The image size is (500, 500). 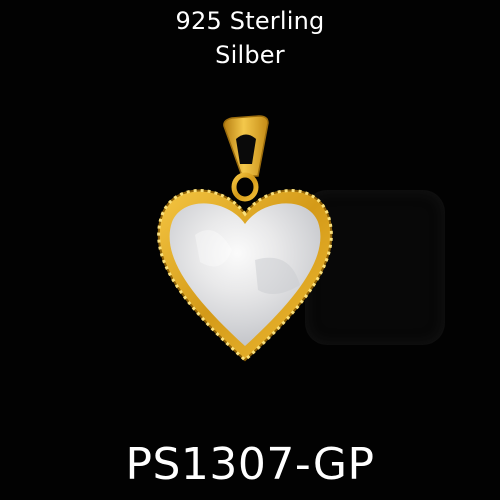 I want to click on product-code: PS1307-GP, so click(x=250, y=464).